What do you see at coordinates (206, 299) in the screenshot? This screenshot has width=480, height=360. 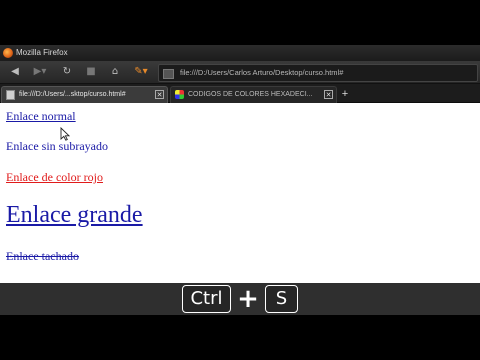 I see `ctrl-key: Ctrl` at bounding box center [206, 299].